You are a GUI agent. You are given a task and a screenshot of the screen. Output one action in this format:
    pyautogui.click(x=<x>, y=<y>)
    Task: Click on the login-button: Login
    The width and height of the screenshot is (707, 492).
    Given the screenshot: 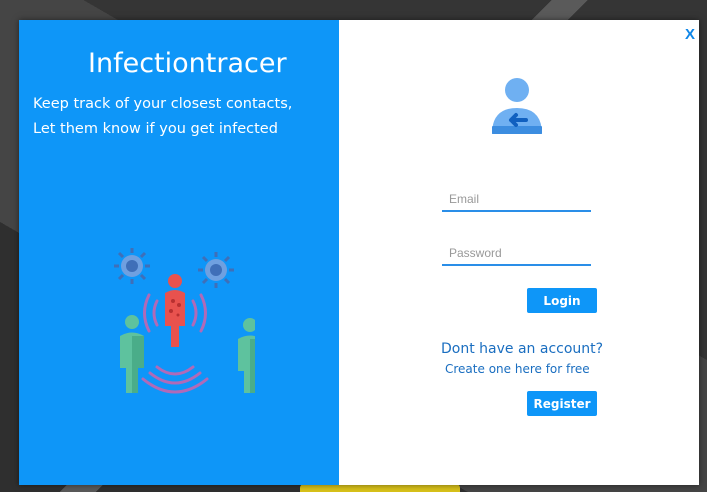 What is the action you would take?
    pyautogui.click(x=562, y=300)
    